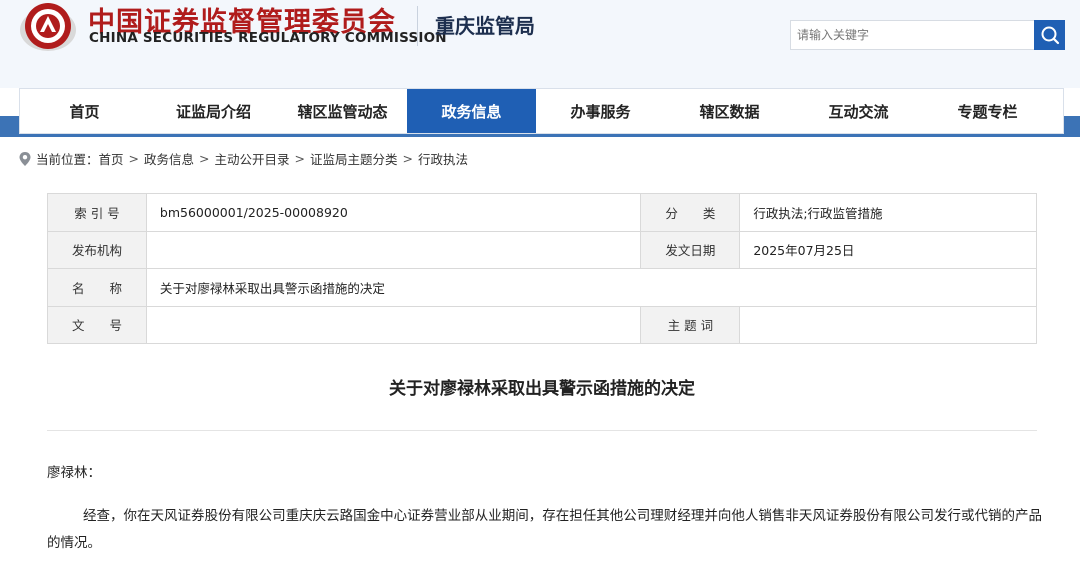 This screenshot has width=1080, height=563. What do you see at coordinates (987, 111) in the screenshot?
I see `nav-item-special-topics: 专题专栏` at bounding box center [987, 111].